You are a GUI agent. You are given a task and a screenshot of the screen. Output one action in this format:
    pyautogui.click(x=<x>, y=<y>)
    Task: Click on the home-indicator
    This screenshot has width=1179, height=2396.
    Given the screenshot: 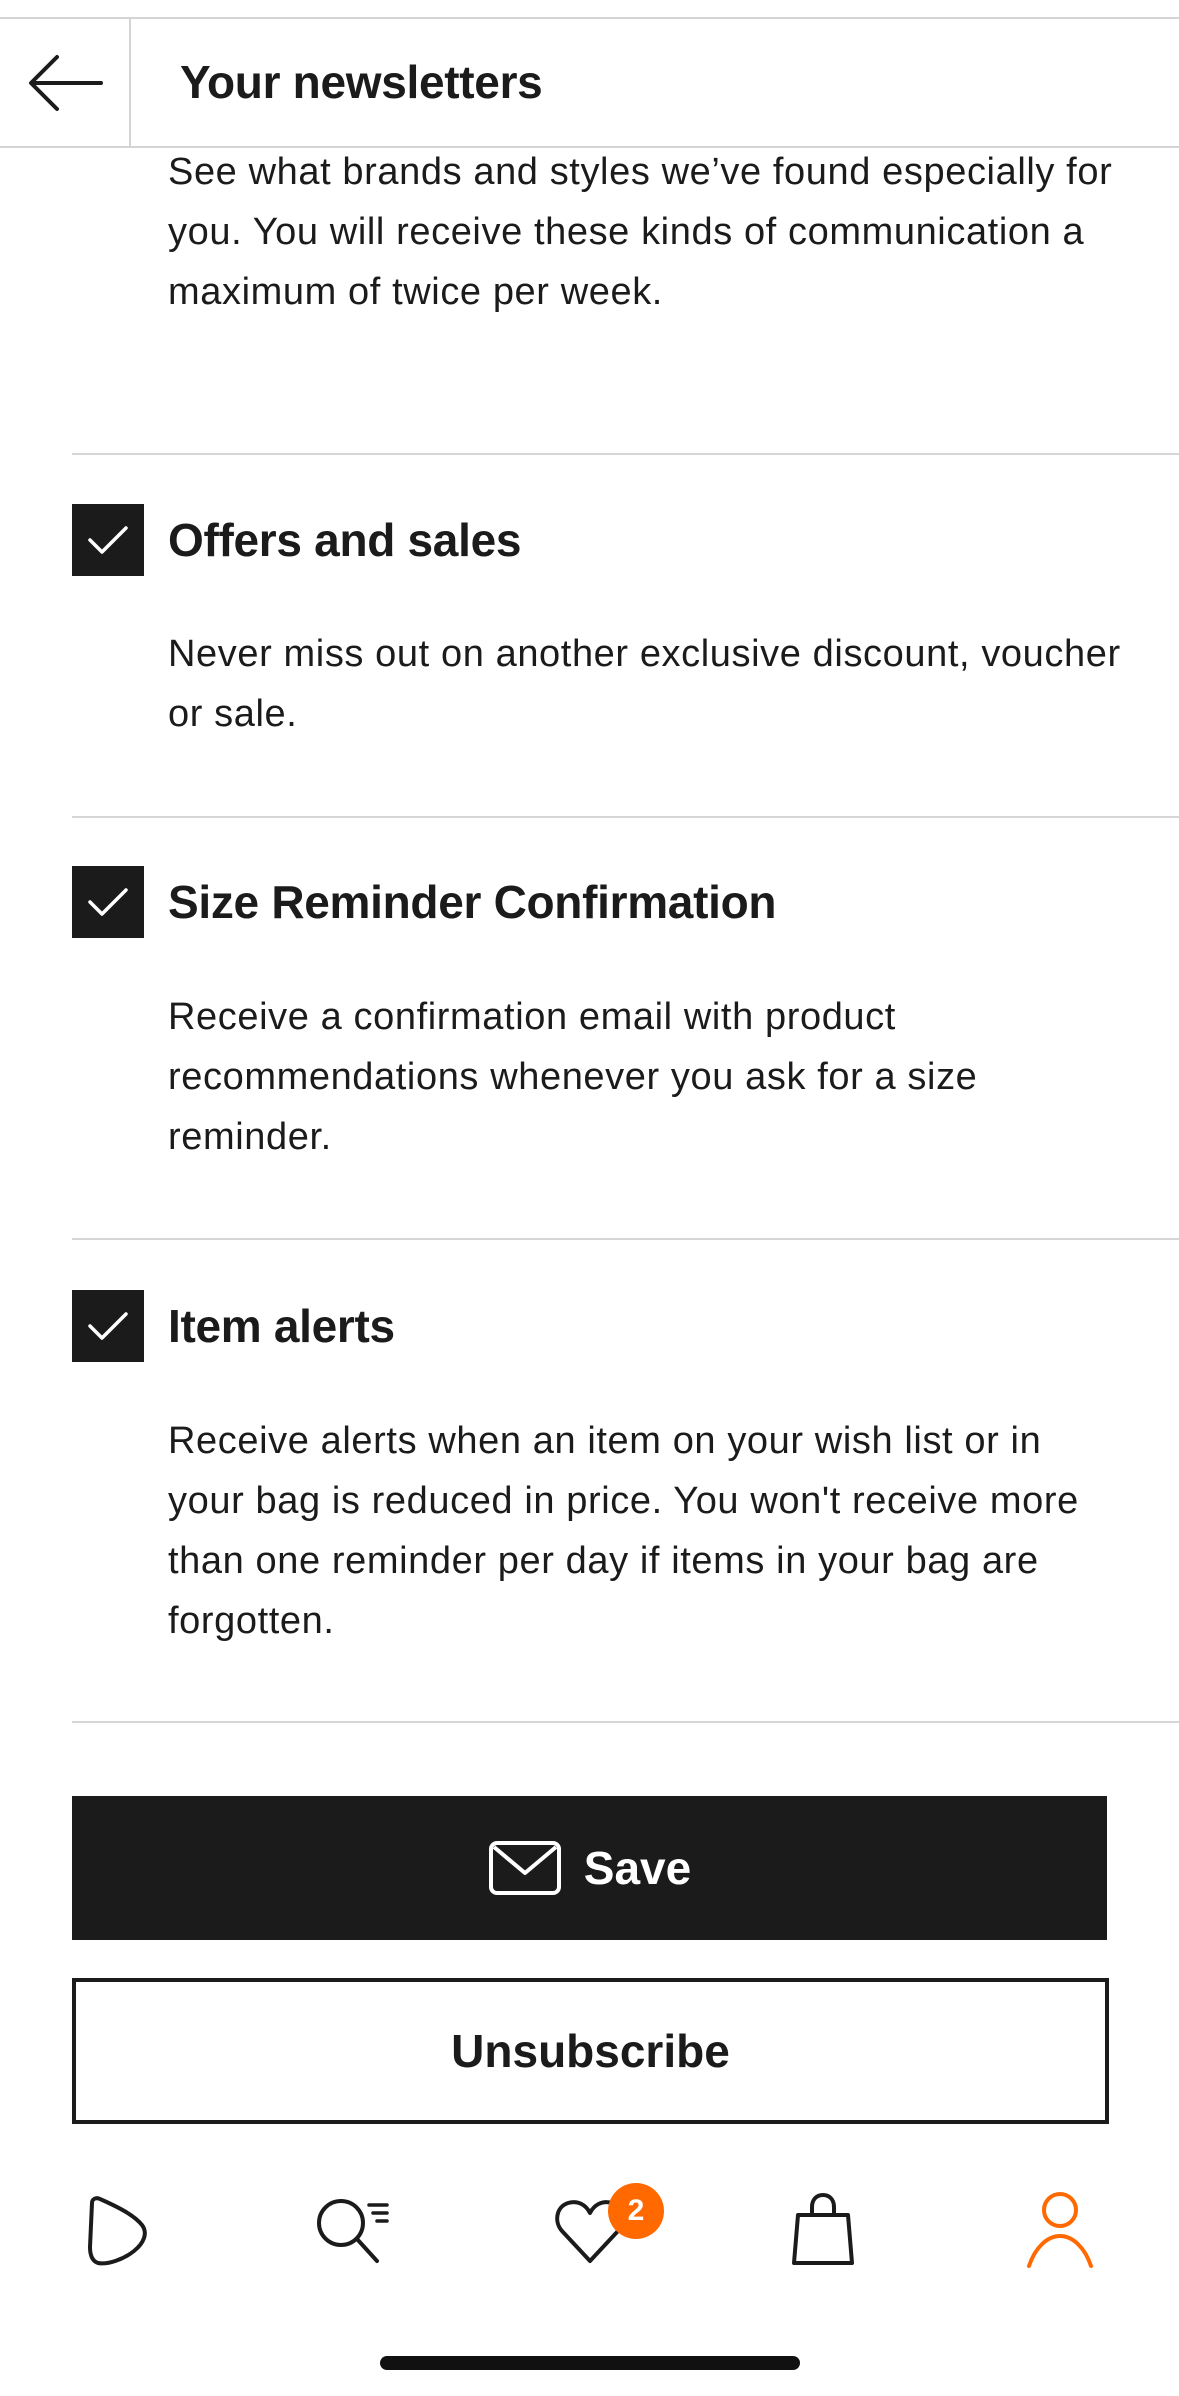 What is the action you would take?
    pyautogui.click(x=590, y=2363)
    